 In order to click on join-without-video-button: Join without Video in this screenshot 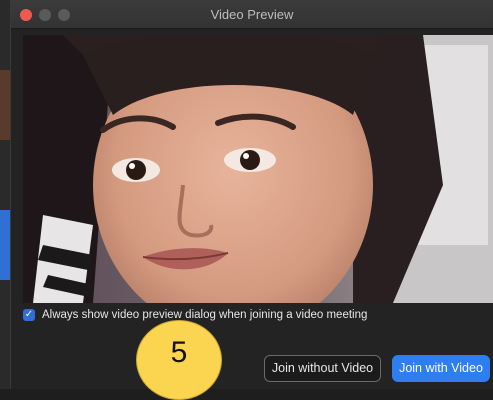, I will do `click(322, 368)`.